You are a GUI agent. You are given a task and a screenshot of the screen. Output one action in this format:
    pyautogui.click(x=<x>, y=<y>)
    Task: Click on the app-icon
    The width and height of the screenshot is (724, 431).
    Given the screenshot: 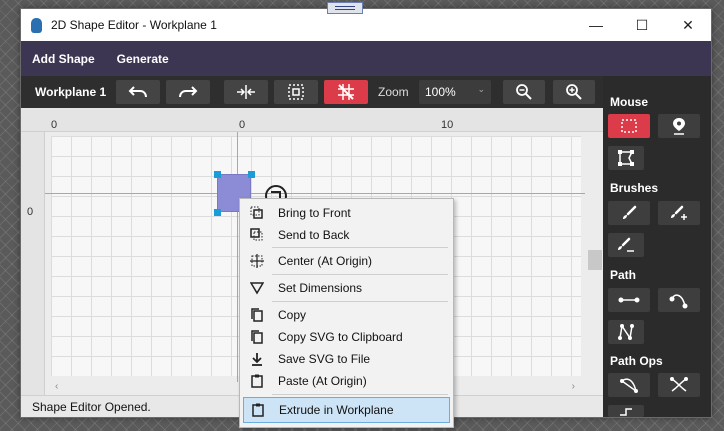 What is the action you would take?
    pyautogui.click(x=36, y=25)
    